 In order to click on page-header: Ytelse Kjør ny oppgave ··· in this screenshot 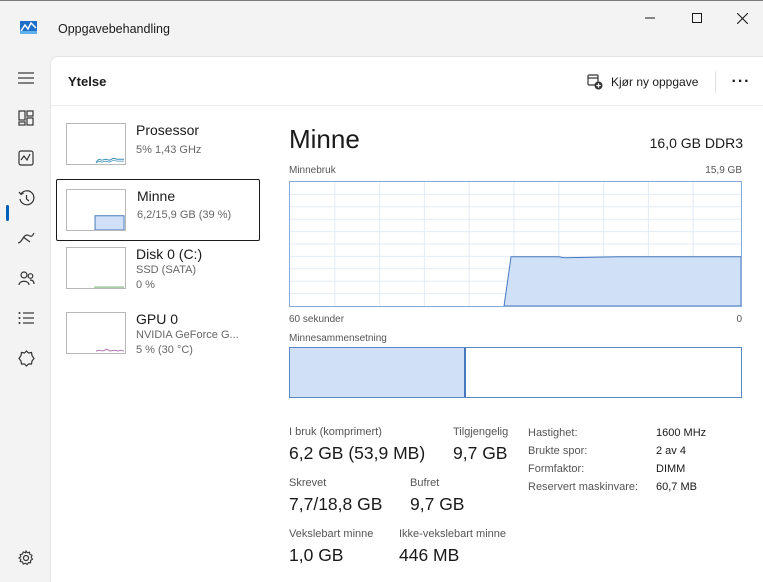, I will do `click(407, 81)`.